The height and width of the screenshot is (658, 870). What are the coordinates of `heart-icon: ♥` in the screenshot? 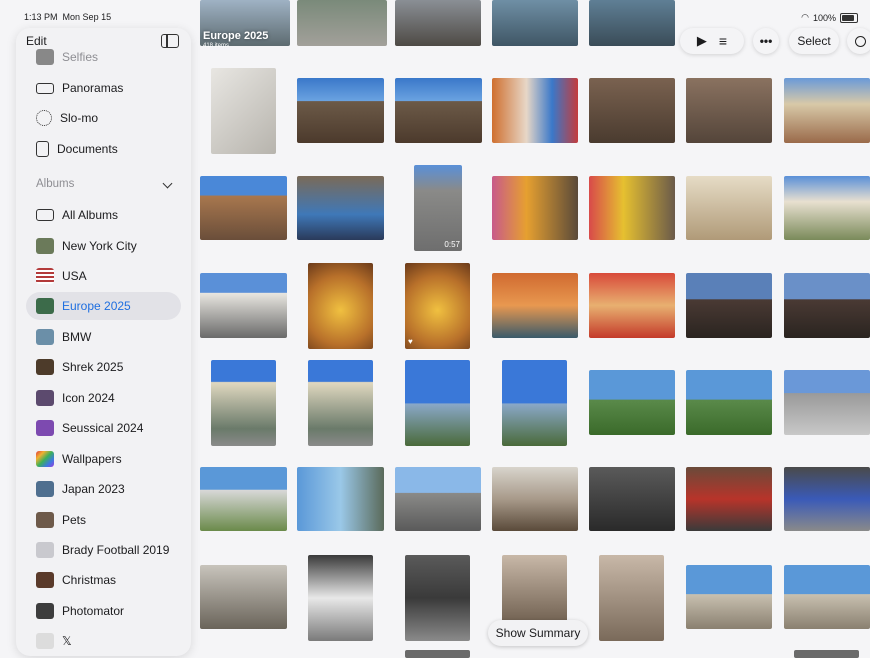 It's located at (410, 341).